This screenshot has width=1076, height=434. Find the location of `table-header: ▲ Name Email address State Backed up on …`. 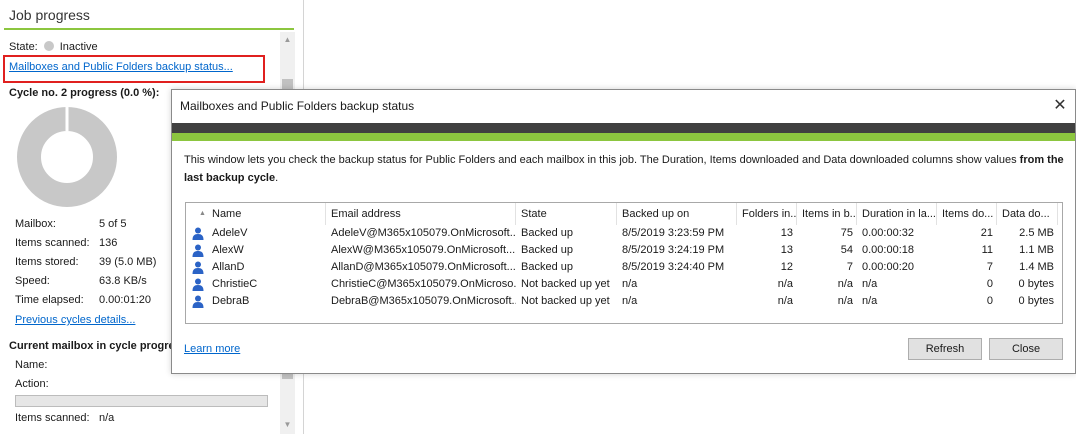

table-header: ▲ Name Email address State Backed up on … is located at coordinates (624, 214).